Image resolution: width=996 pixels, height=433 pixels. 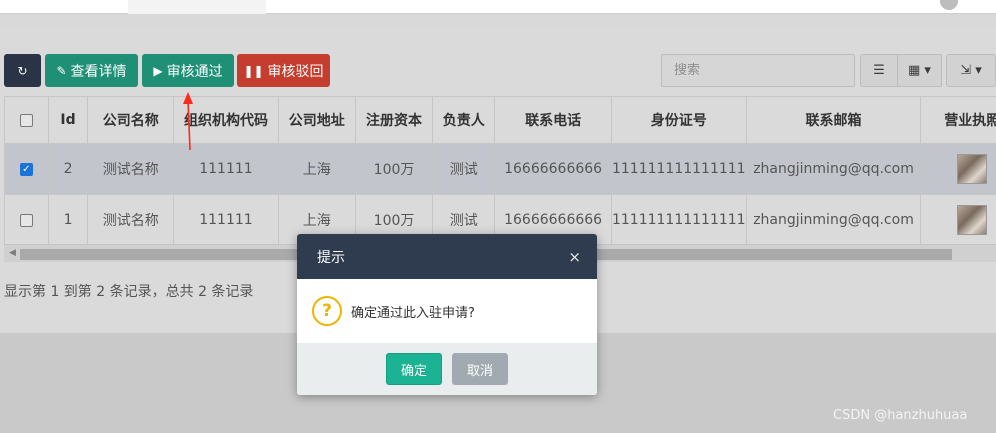 What do you see at coordinates (447, 256) in the screenshot?
I see `dialog-header: 提示 ×` at bounding box center [447, 256].